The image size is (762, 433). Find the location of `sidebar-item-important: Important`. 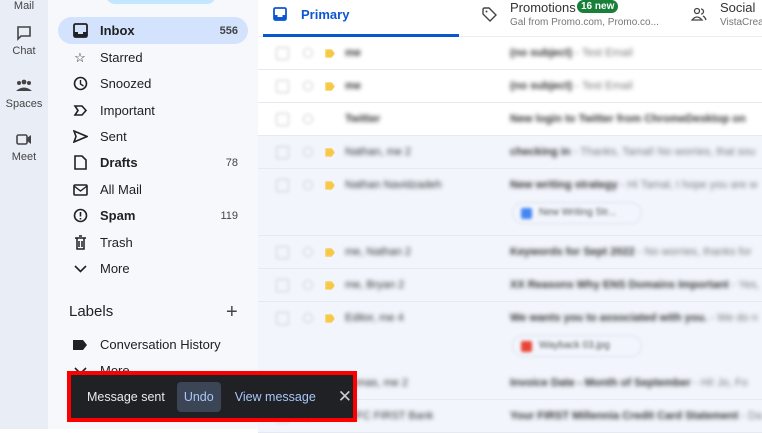

sidebar-item-important: Important is located at coordinates (153, 110).